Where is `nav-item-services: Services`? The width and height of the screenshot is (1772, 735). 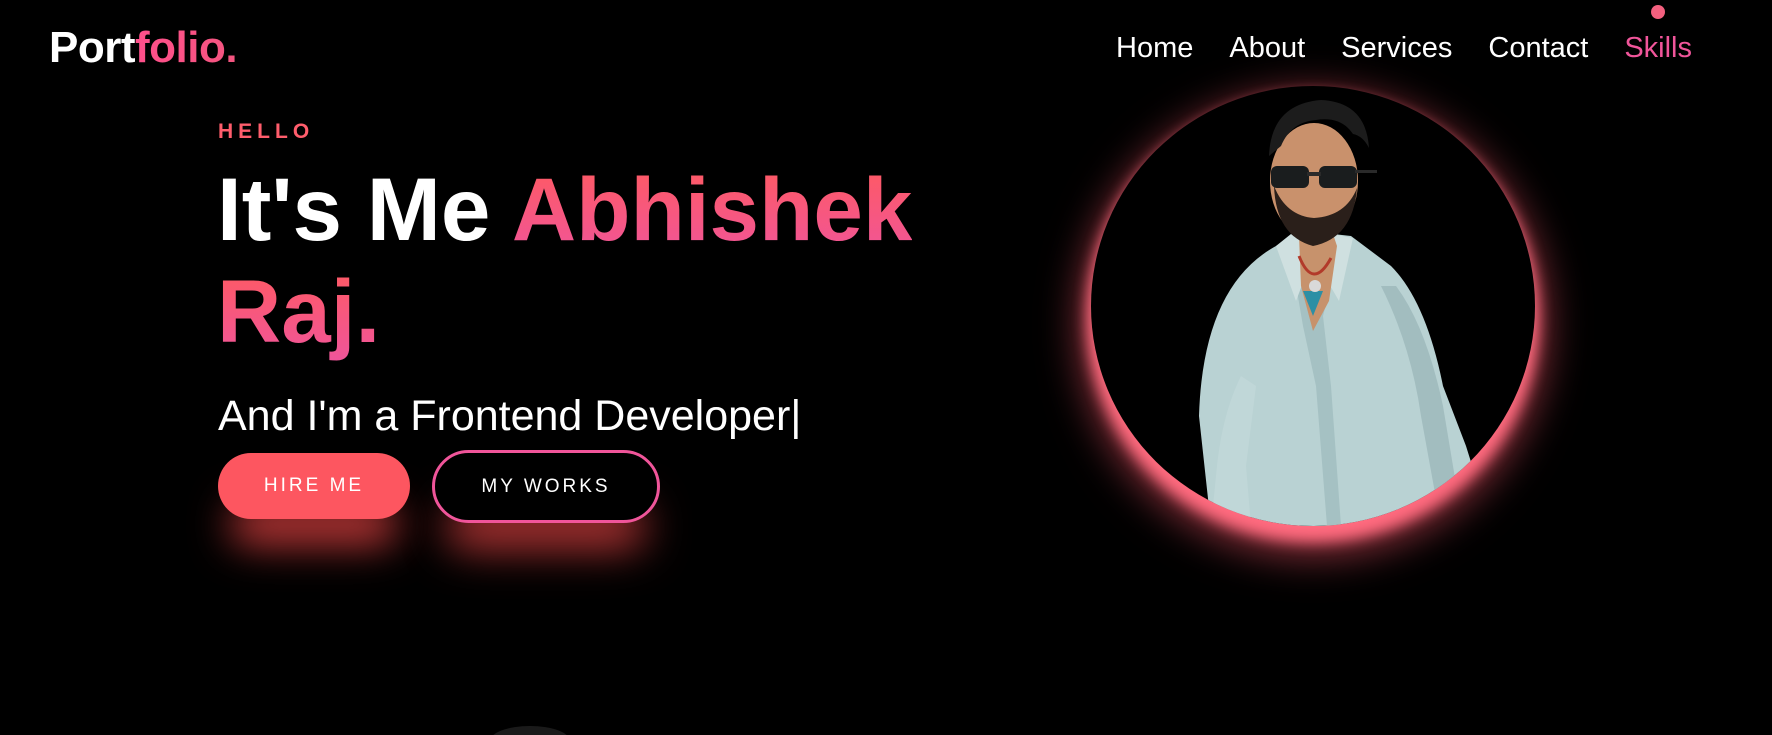 nav-item-services: Services is located at coordinates (1396, 48).